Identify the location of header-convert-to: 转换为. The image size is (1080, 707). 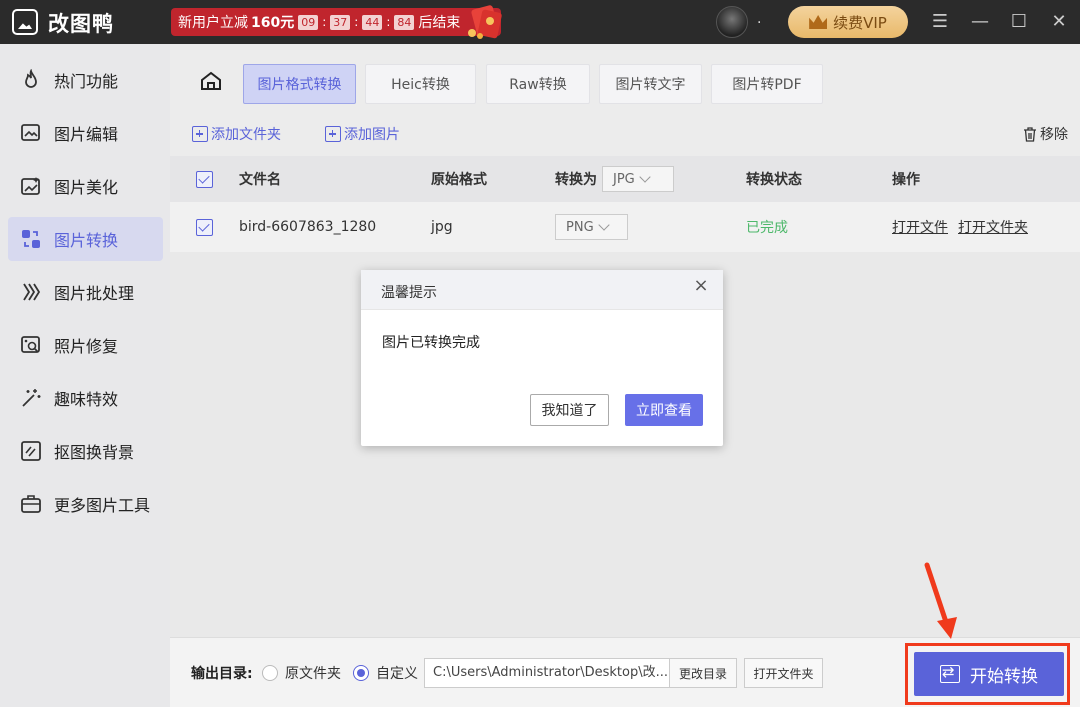
(576, 180).